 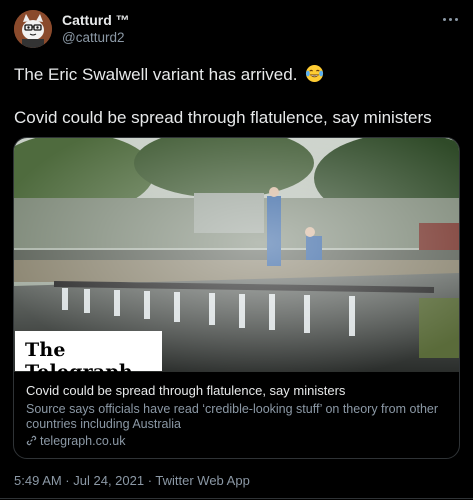 What do you see at coordinates (96, 20) in the screenshot?
I see `author-display-name: Catturd ™` at bounding box center [96, 20].